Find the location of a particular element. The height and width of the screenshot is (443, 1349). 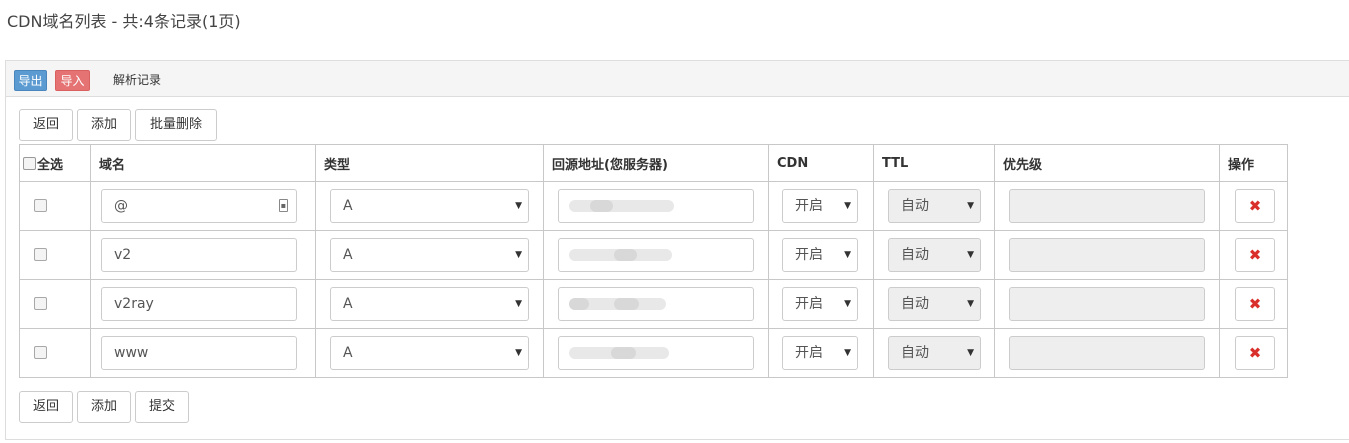

domain-input: @ ▪ is located at coordinates (199, 206).